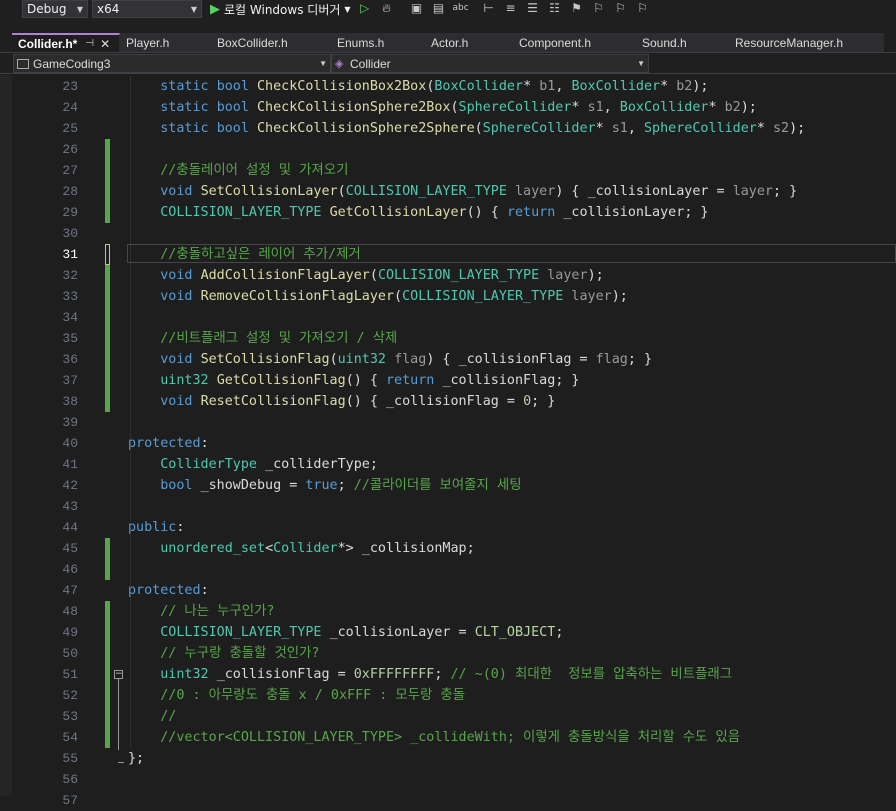 Image resolution: width=896 pixels, height=811 pixels. What do you see at coordinates (621, 8) in the screenshot?
I see `next-bookmark-icon: ⚐` at bounding box center [621, 8].